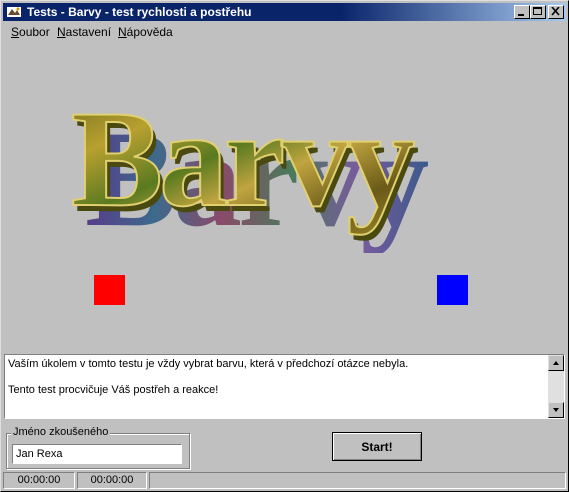  What do you see at coordinates (39, 480) in the screenshot?
I see `status-elapsed-time: 00:00:00` at bounding box center [39, 480].